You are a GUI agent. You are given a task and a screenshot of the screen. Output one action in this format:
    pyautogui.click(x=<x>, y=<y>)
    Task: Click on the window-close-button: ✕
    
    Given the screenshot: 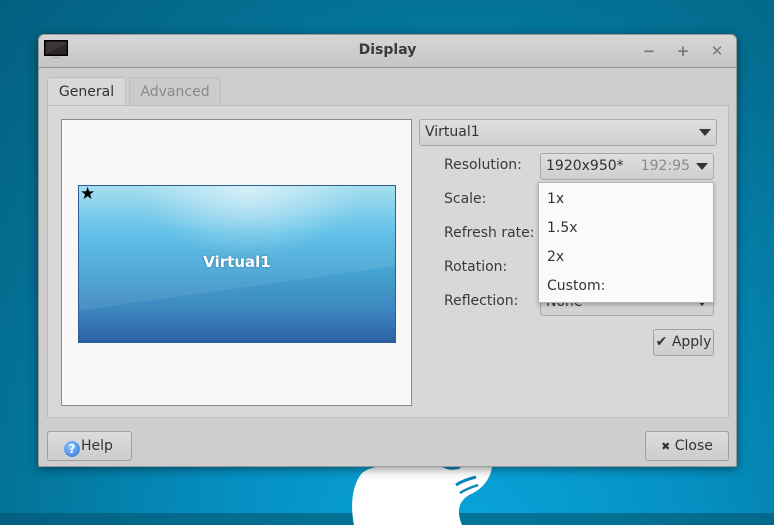 What is the action you would take?
    pyautogui.click(x=717, y=51)
    